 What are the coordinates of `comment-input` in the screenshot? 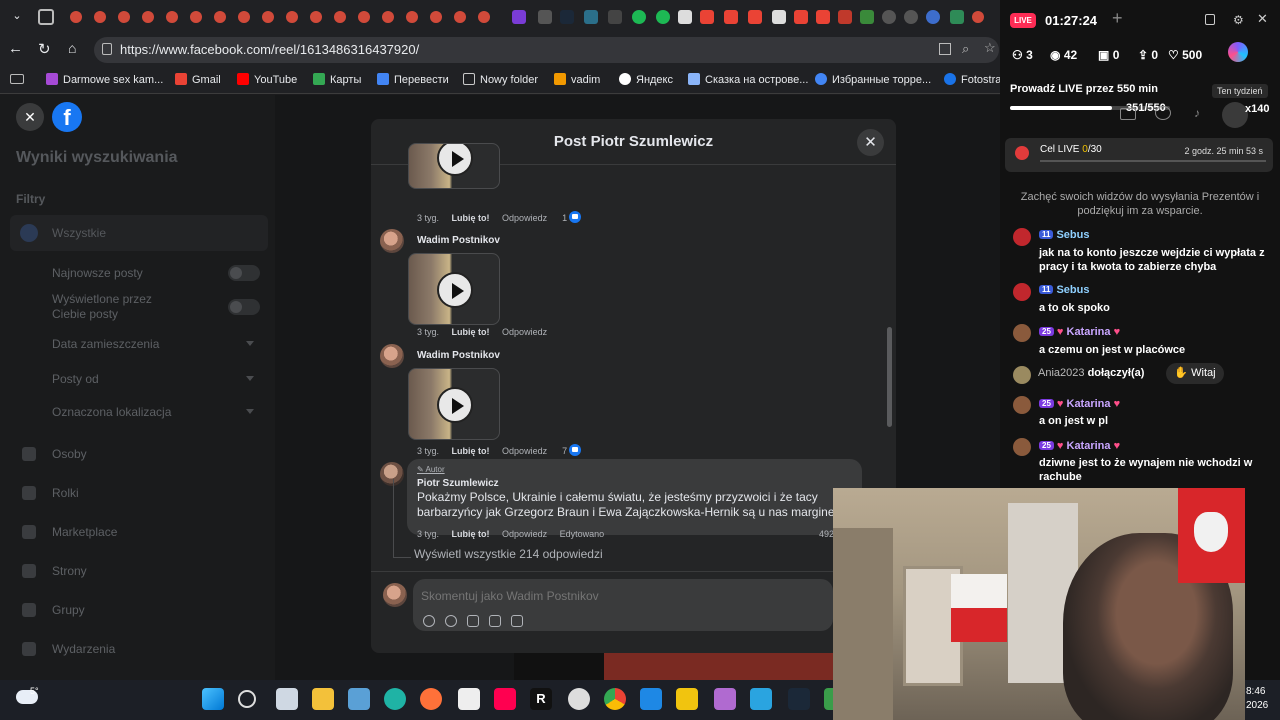 It's located at (621, 596).